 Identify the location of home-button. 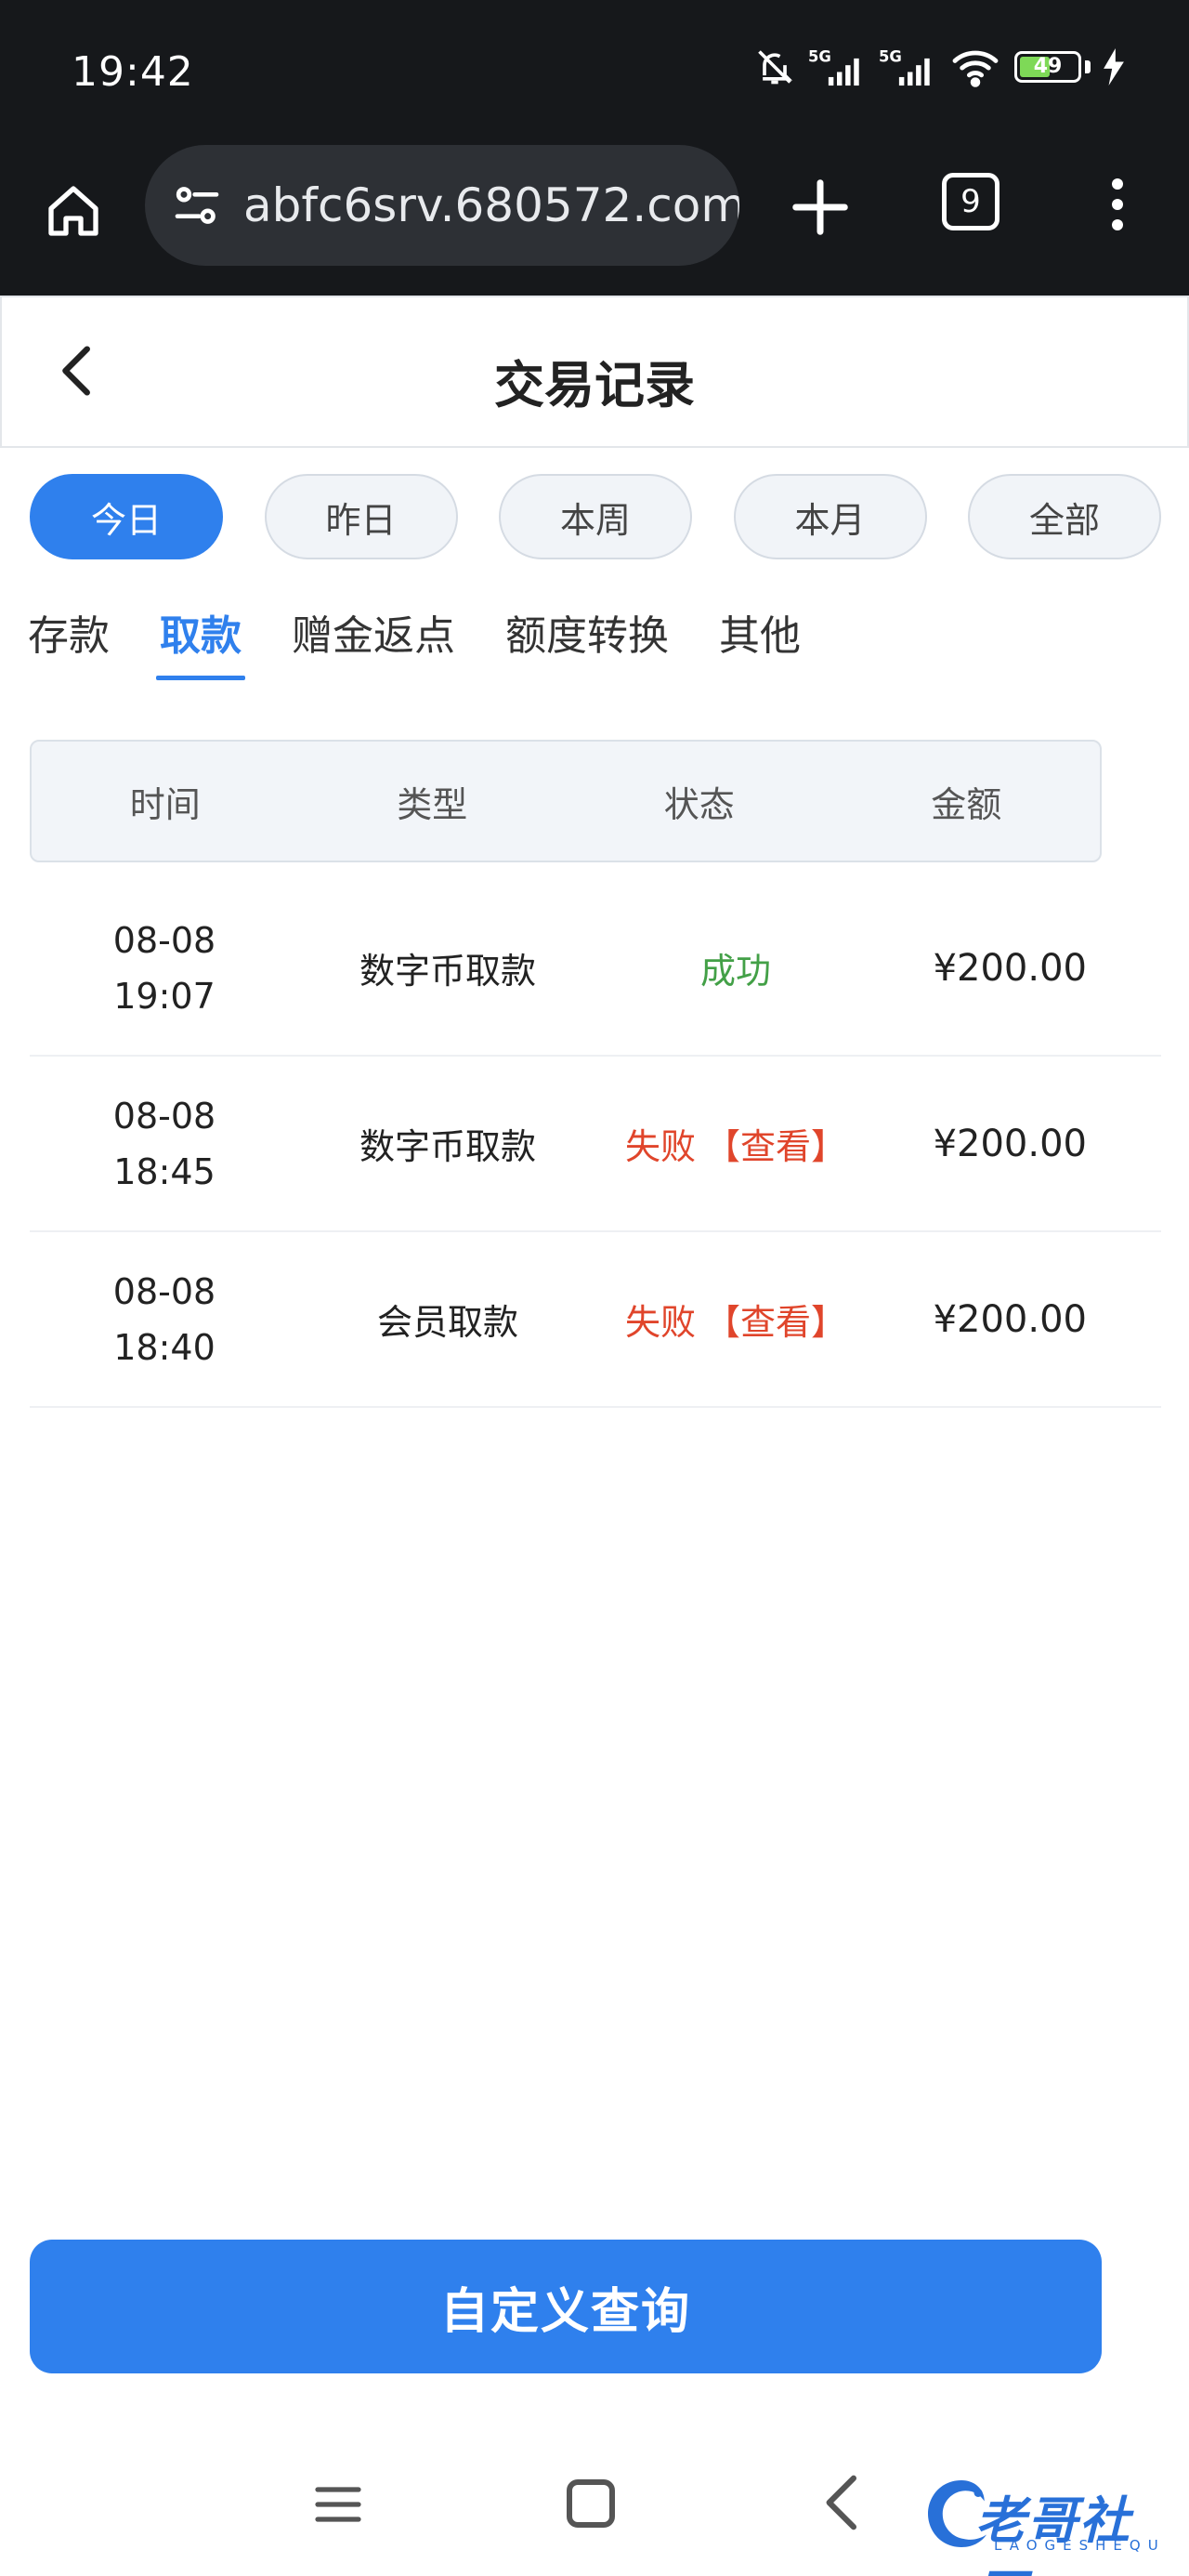
(73, 210).